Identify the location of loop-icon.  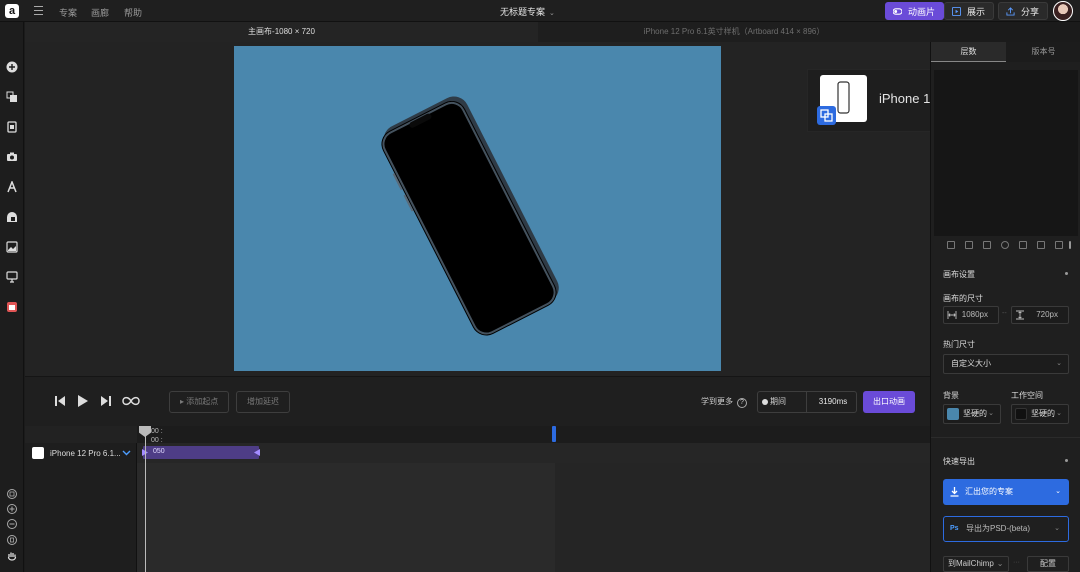
(131, 401).